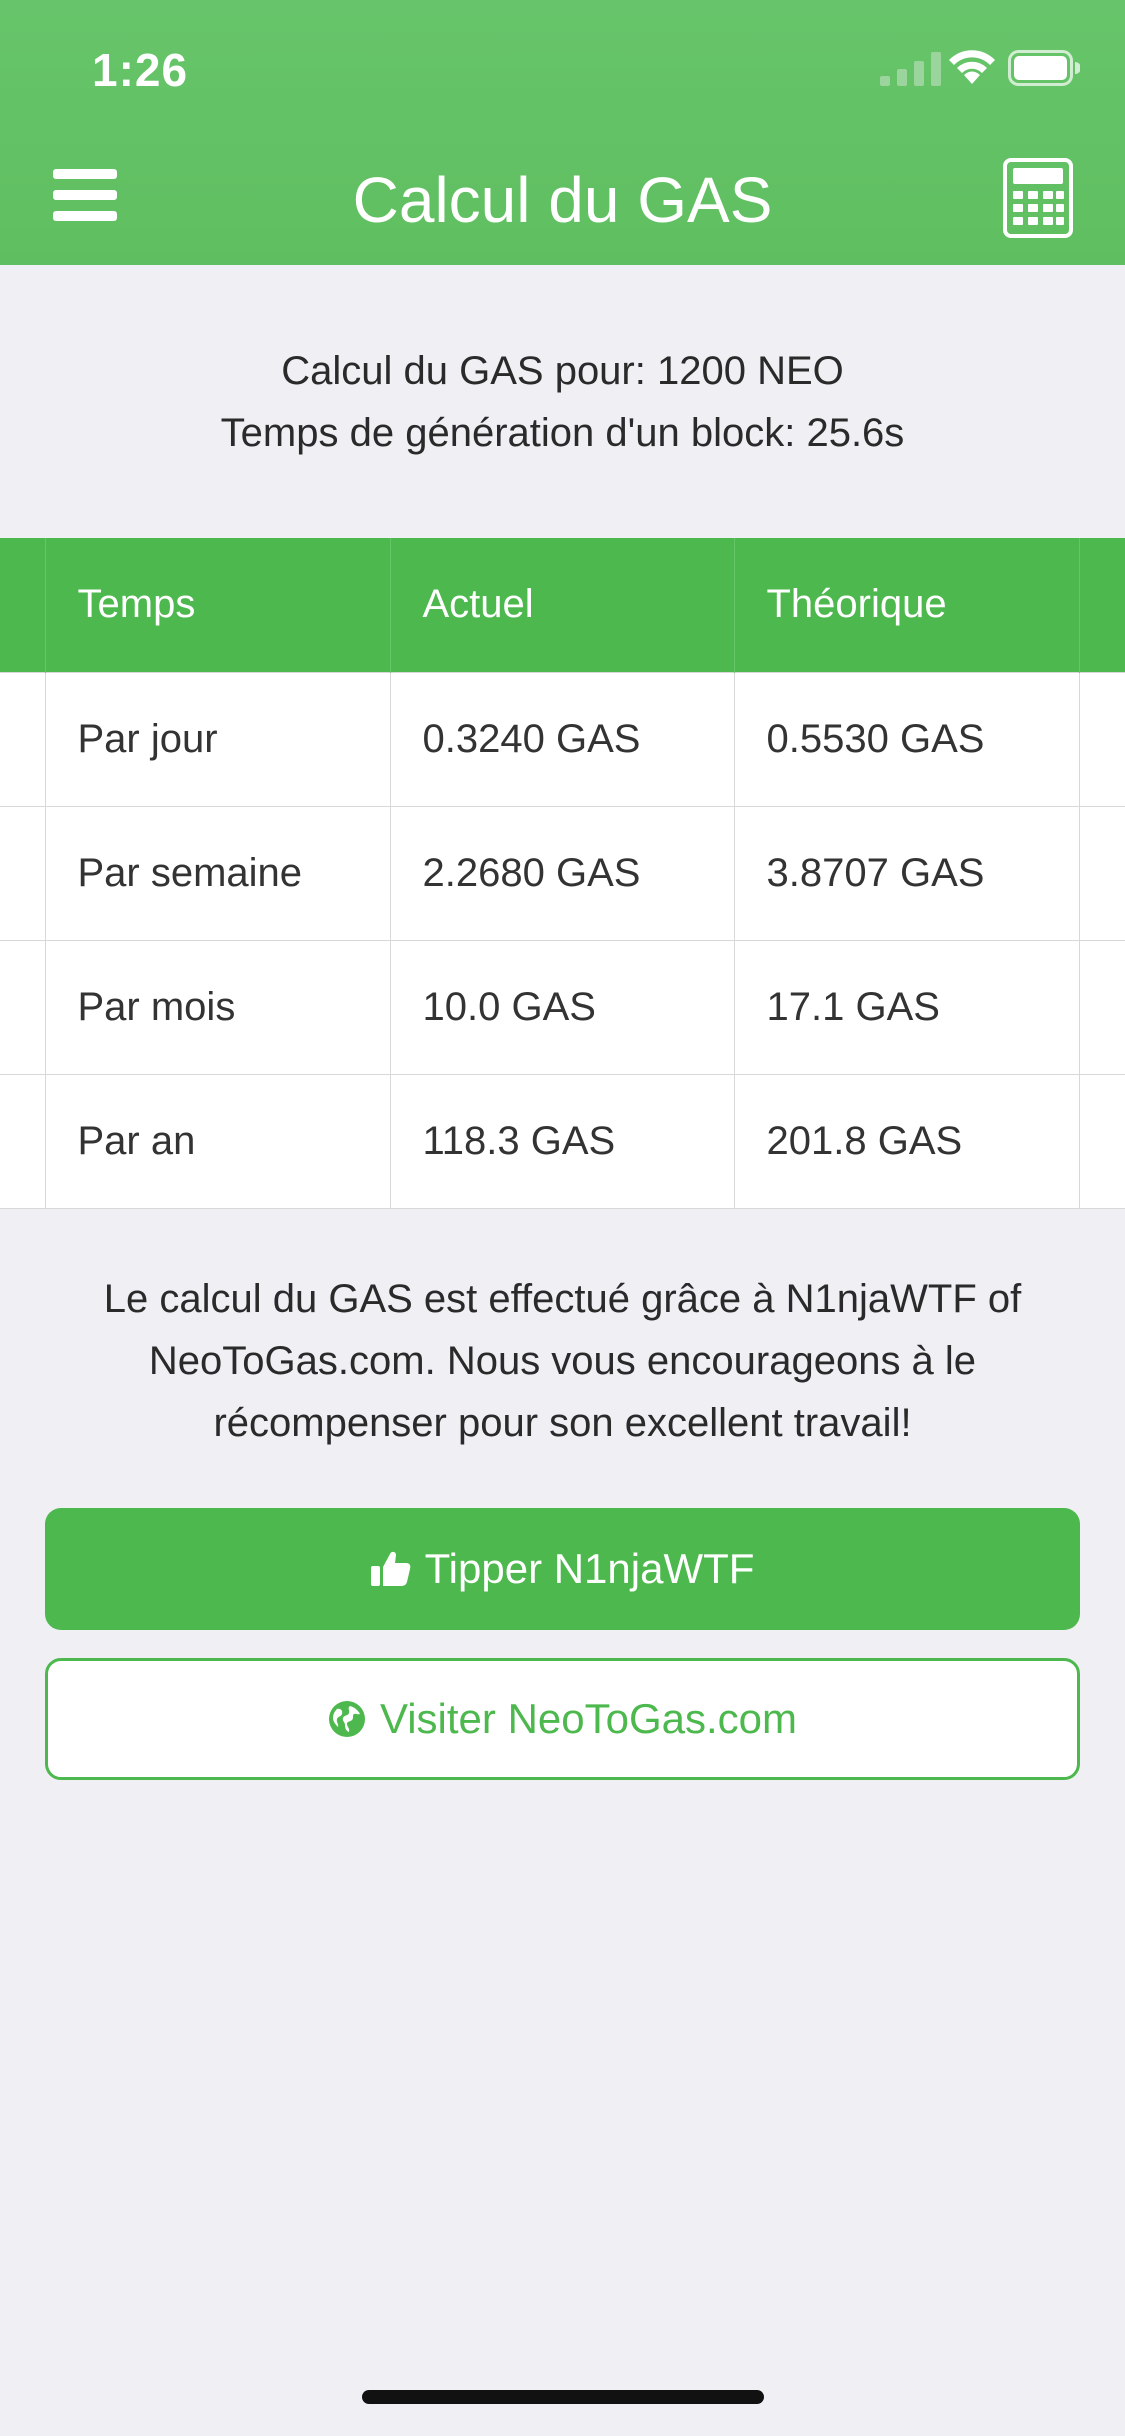 The width and height of the screenshot is (1125, 2436). I want to click on table-cell-actual: 10.0 GAS, so click(561, 1006).